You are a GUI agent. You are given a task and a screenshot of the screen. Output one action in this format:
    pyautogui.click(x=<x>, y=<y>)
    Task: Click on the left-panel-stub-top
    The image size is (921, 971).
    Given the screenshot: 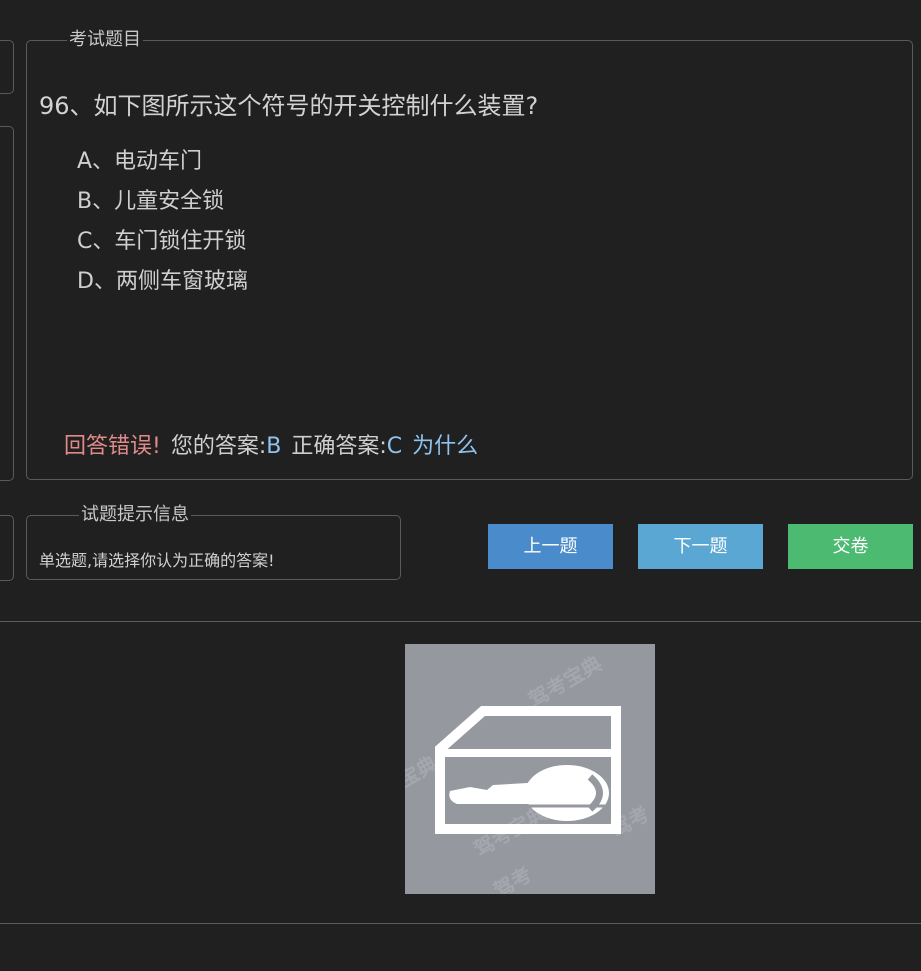 What is the action you would take?
    pyautogui.click(x=7, y=67)
    